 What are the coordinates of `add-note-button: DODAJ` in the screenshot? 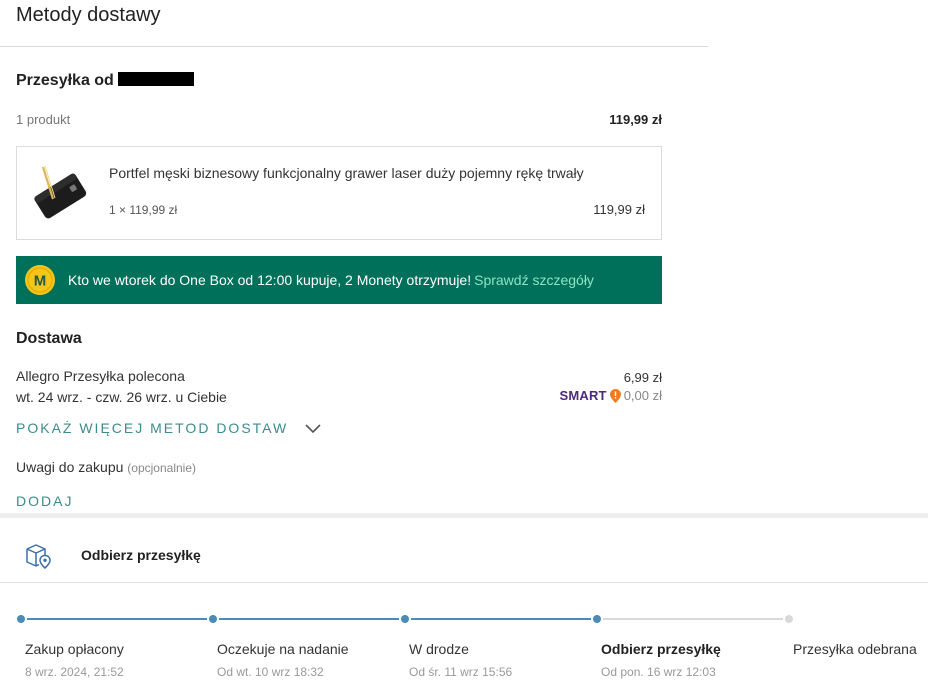 It's located at (44, 501).